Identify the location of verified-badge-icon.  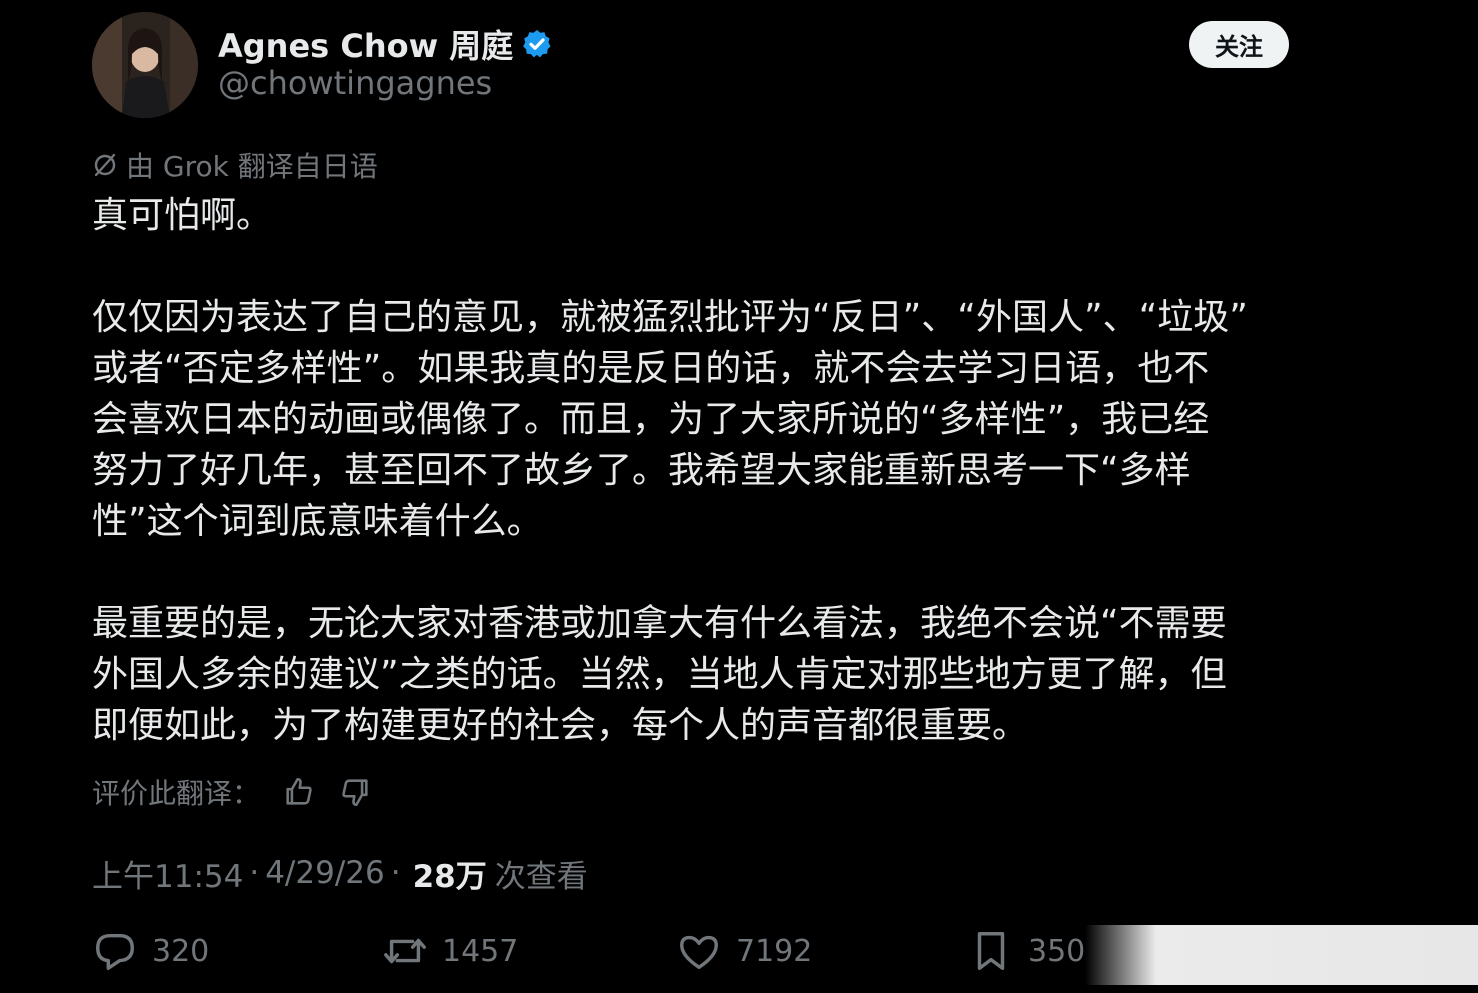
(537, 44).